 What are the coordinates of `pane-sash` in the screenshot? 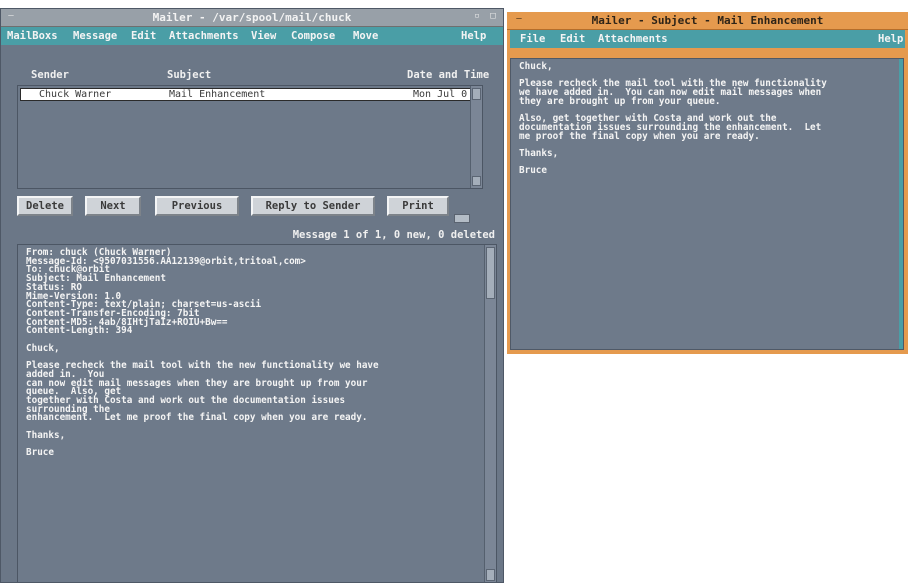 It's located at (462, 218).